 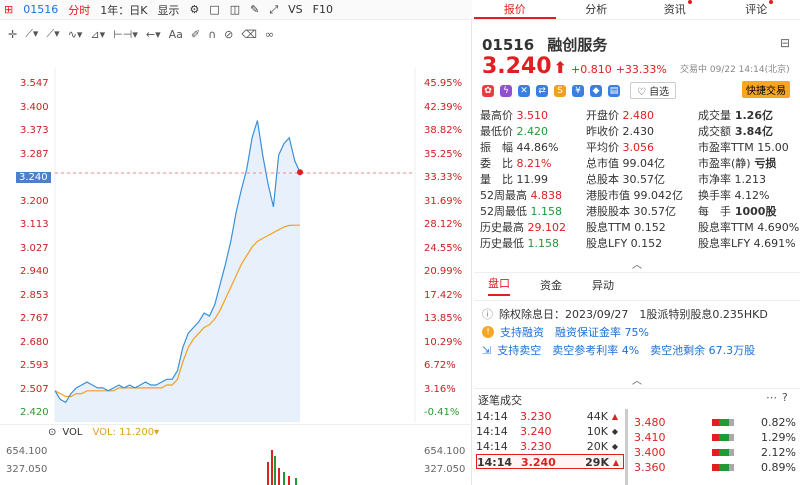 I want to click on depth-pct: 0.89%, so click(x=778, y=467).